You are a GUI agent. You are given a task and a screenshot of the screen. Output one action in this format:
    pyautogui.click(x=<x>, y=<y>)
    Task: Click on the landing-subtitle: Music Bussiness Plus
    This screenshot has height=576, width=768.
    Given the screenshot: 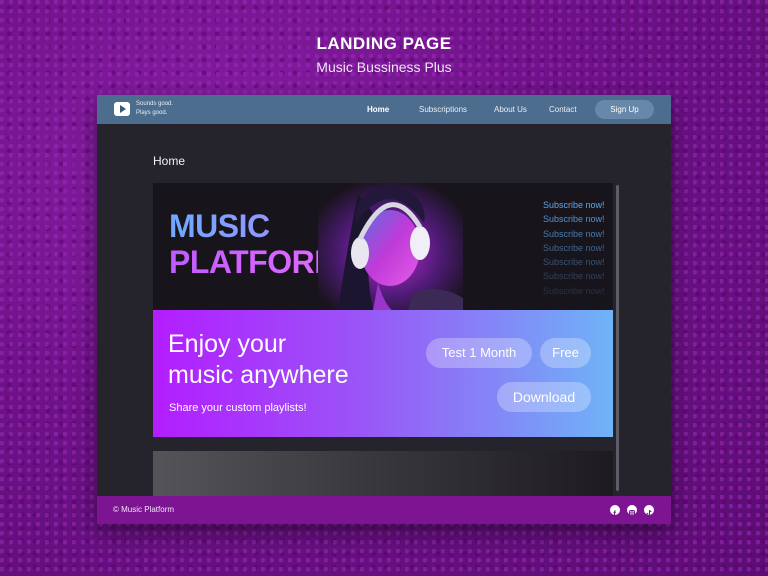 What is the action you would take?
    pyautogui.click(x=384, y=67)
    